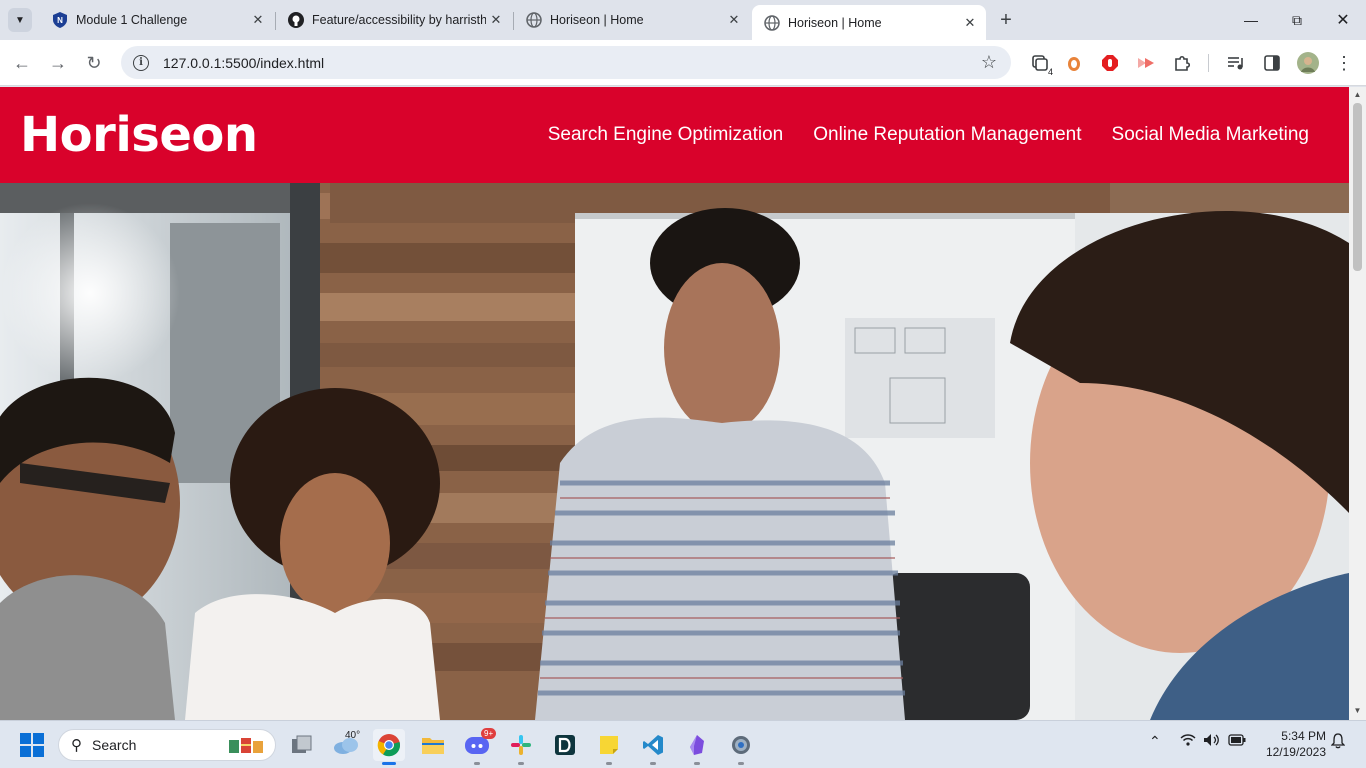 Image resolution: width=1366 pixels, height=768 pixels. I want to click on nav-link-social-media: Social Media Marketing, so click(1210, 135).